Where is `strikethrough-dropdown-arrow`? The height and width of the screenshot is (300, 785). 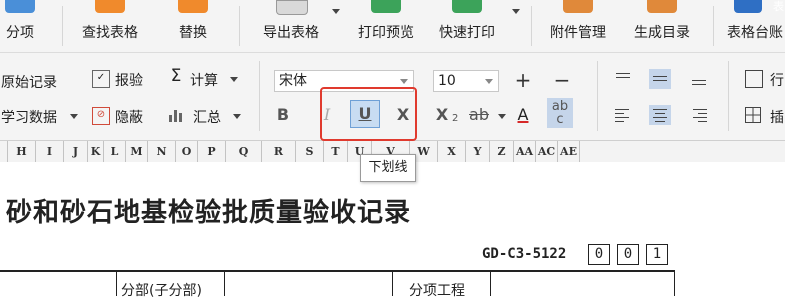 strikethrough-dropdown-arrow is located at coordinates (502, 116).